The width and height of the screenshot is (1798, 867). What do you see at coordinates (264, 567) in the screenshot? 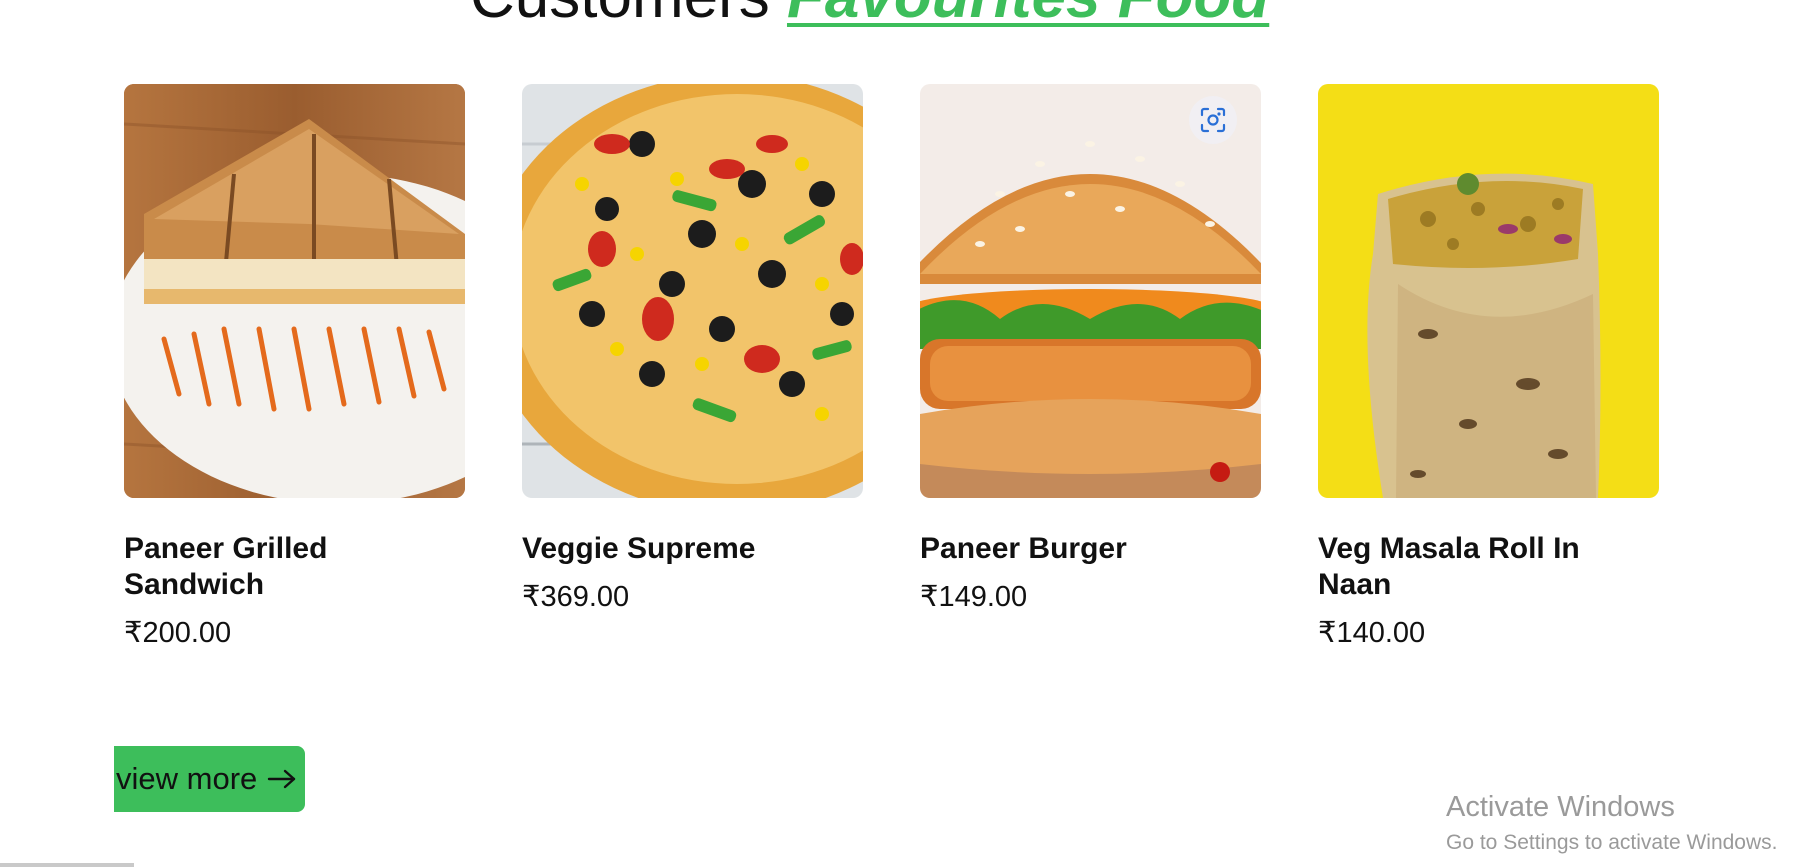
I see `product-name: Paneer Grilled Sandwich` at bounding box center [264, 567].